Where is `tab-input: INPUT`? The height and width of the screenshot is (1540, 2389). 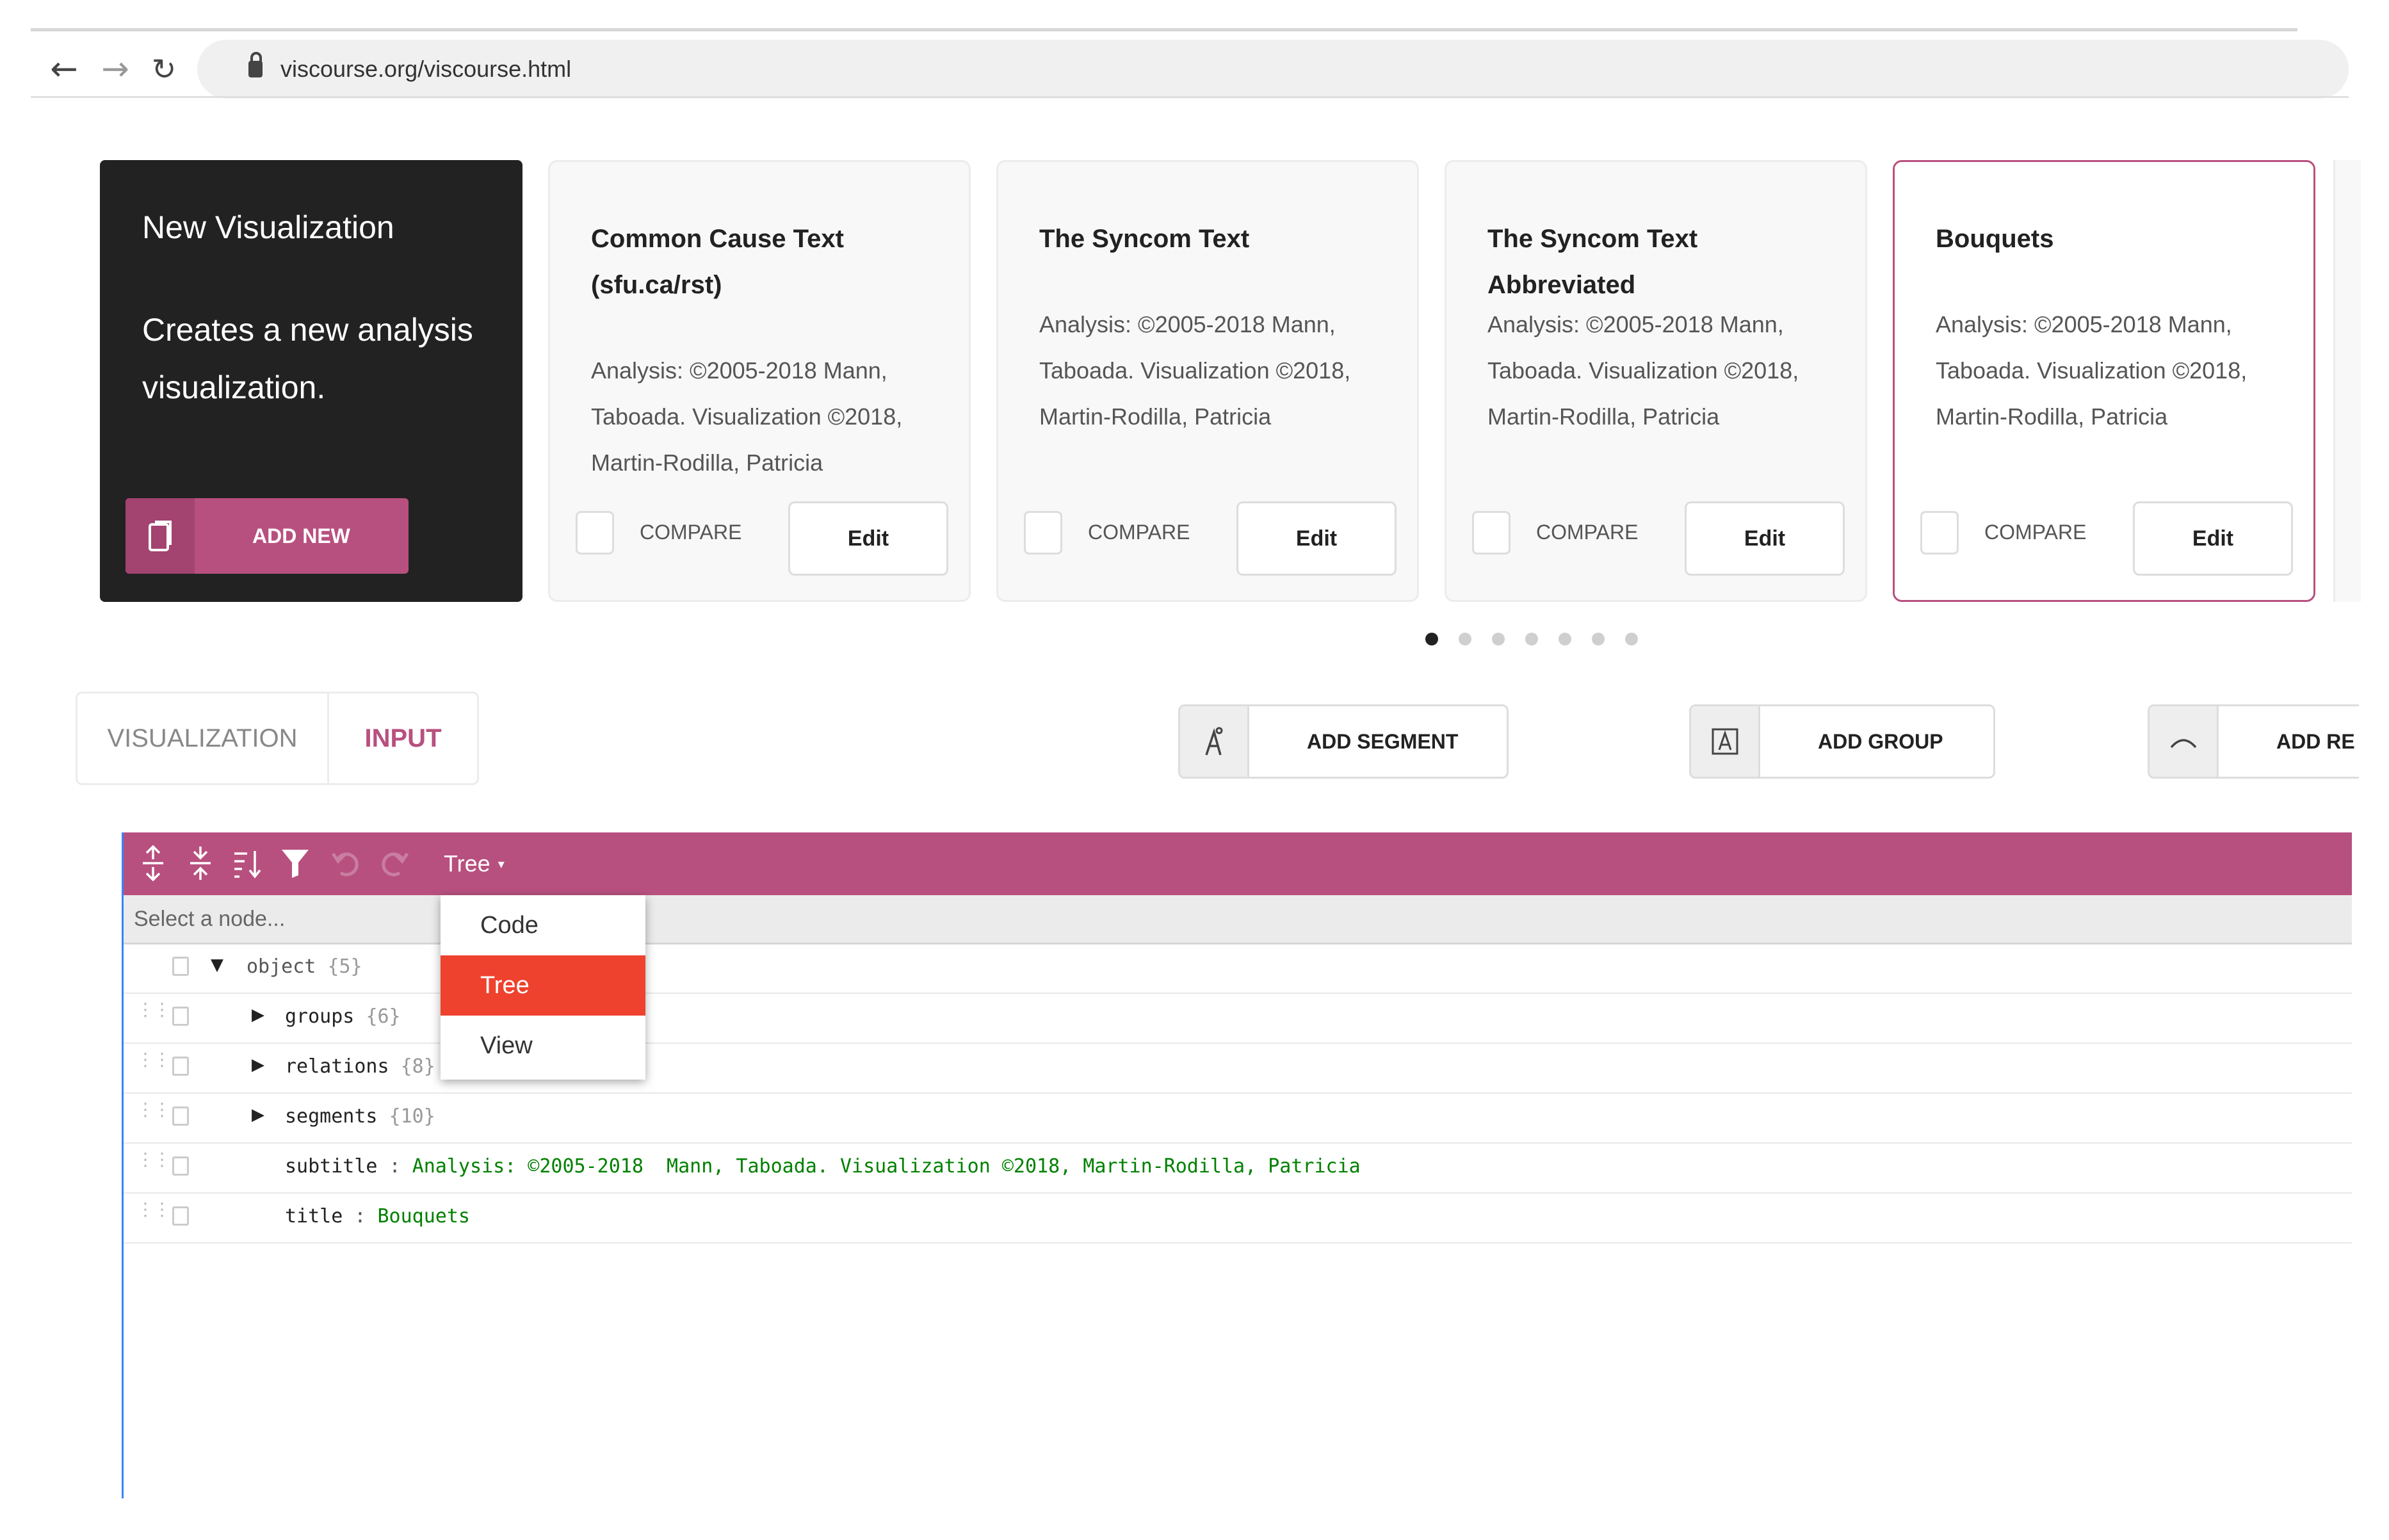 tab-input: INPUT is located at coordinates (403, 738).